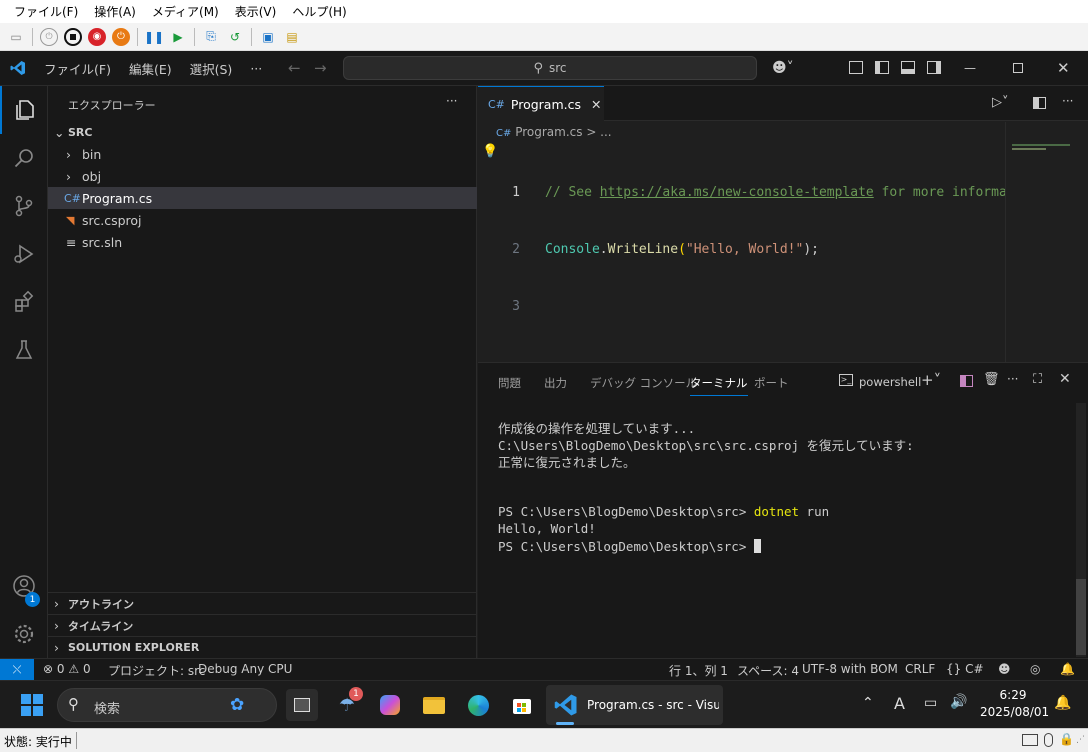 The height and width of the screenshot is (752, 1088). What do you see at coordinates (302, 705) in the screenshot?
I see `task-view-icon` at bounding box center [302, 705].